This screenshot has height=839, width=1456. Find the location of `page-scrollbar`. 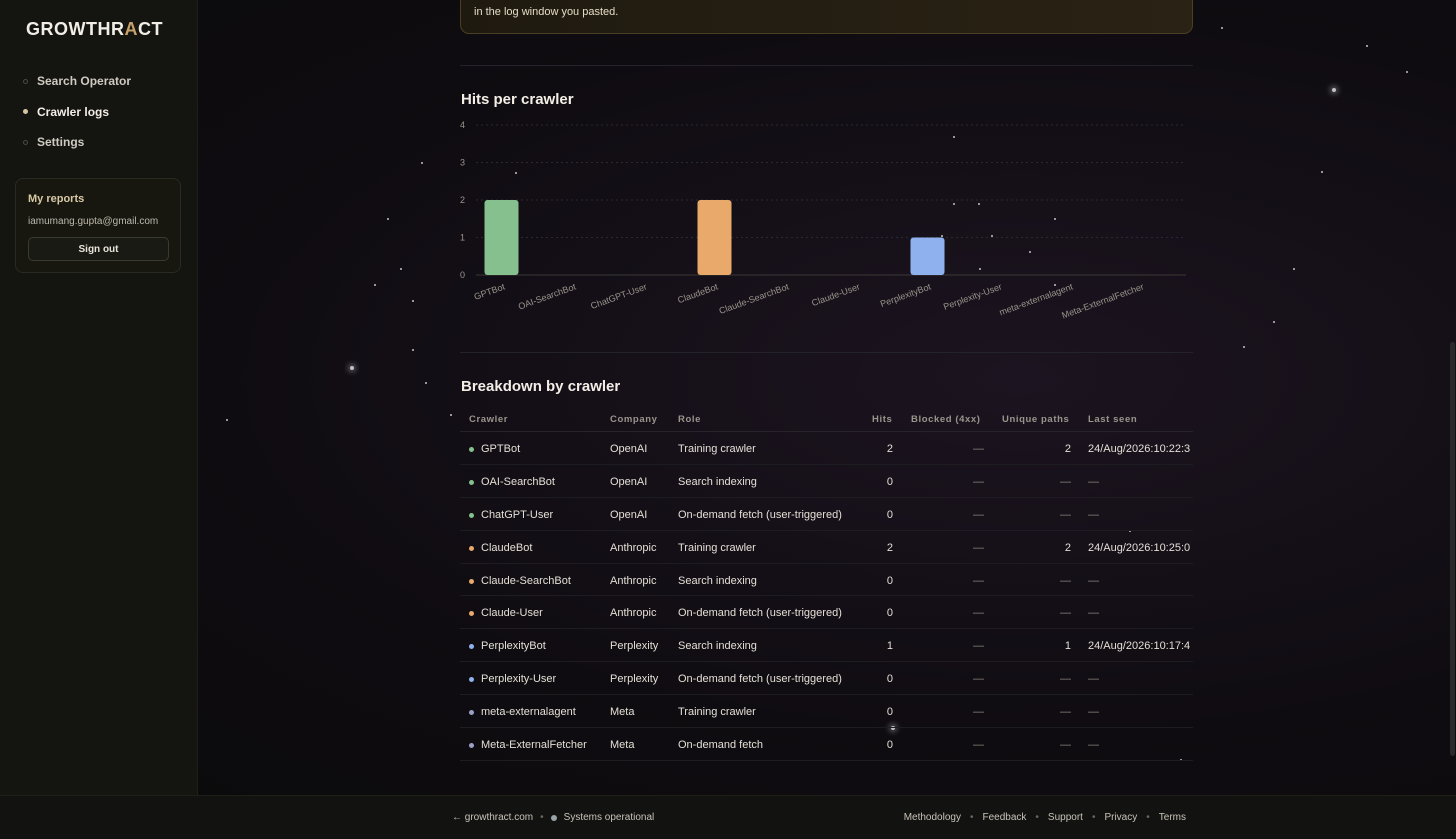

page-scrollbar is located at coordinates (1452, 549).